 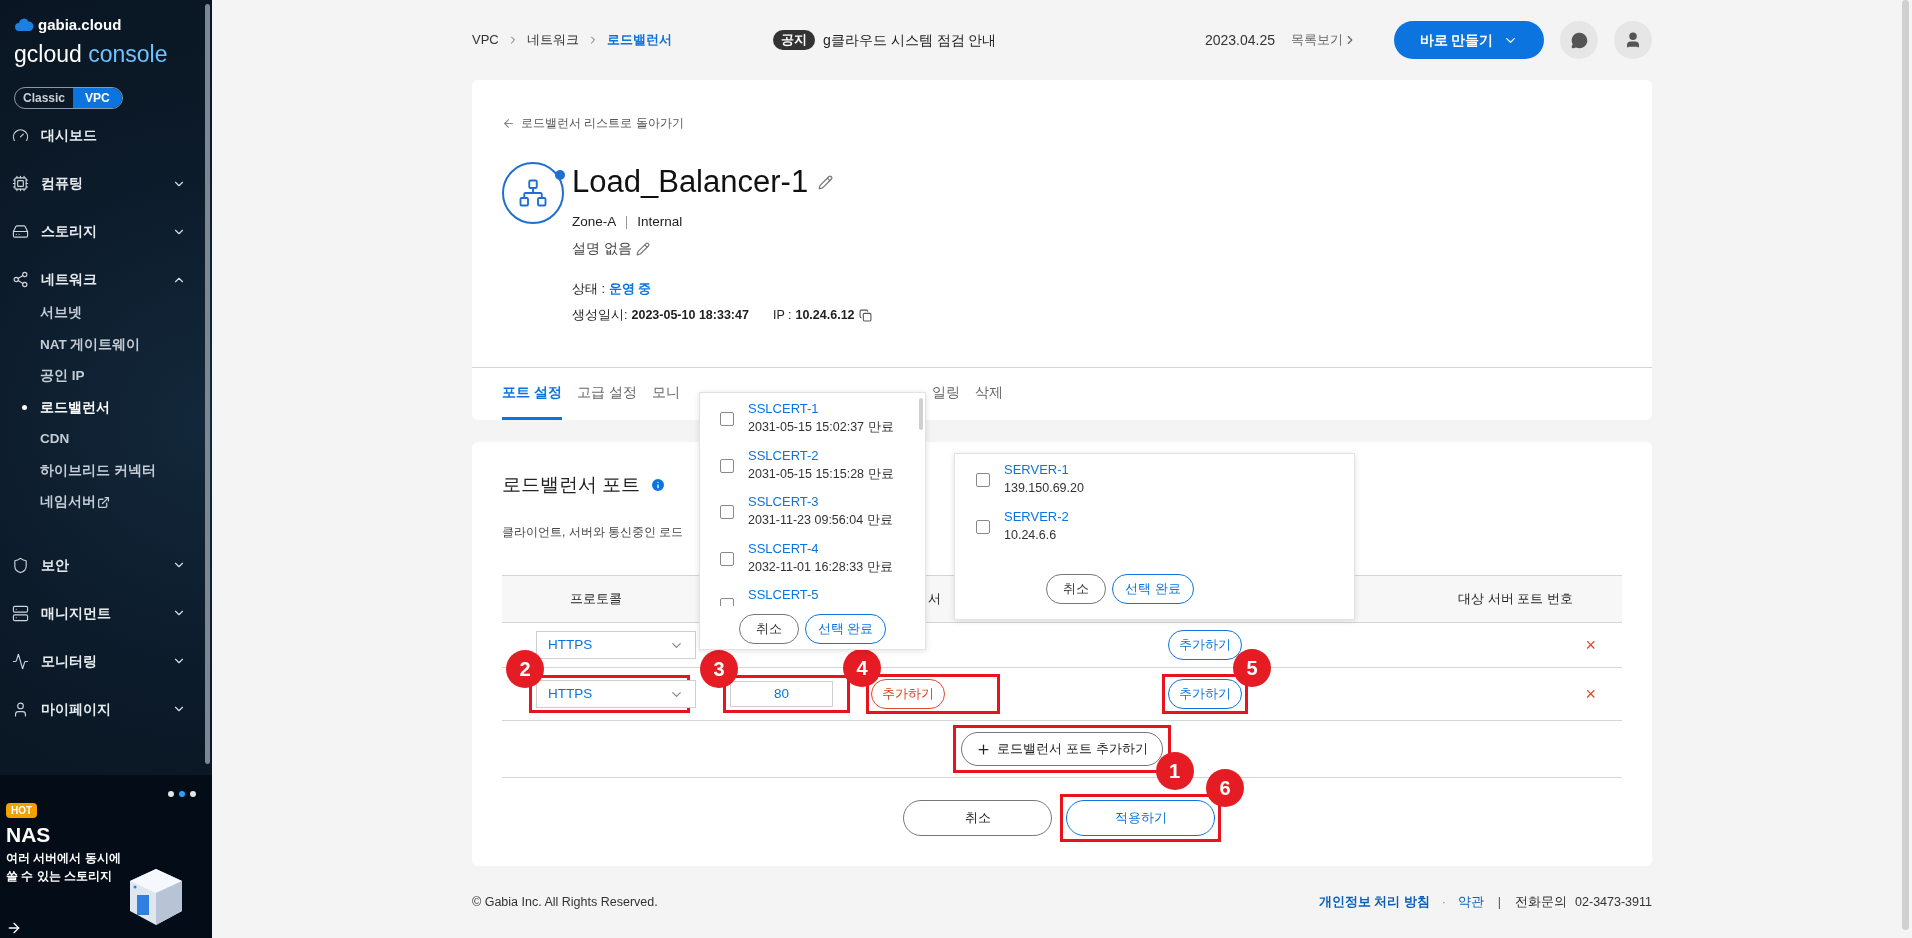 What do you see at coordinates (588, 289) in the screenshot?
I see `status-label: 상태 :` at bounding box center [588, 289].